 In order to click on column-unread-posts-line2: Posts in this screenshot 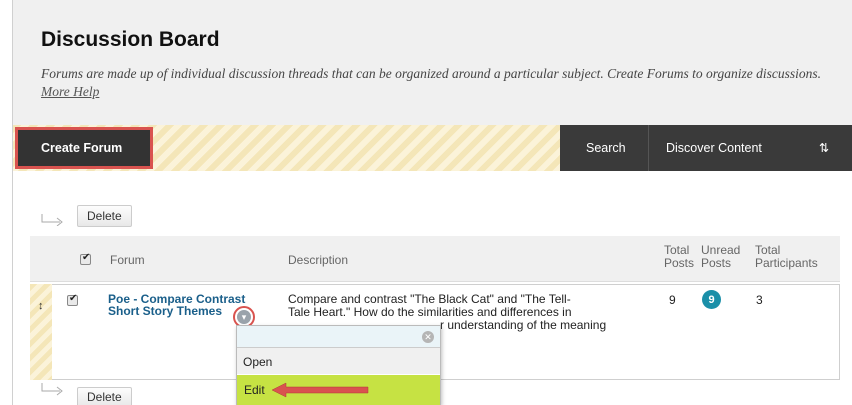, I will do `click(716, 263)`.